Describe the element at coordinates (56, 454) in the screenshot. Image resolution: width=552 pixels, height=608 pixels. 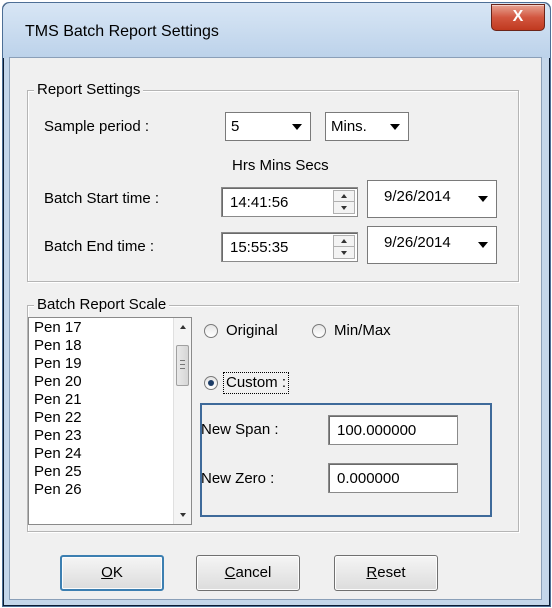
I see `list-item: Pen 24` at that location.